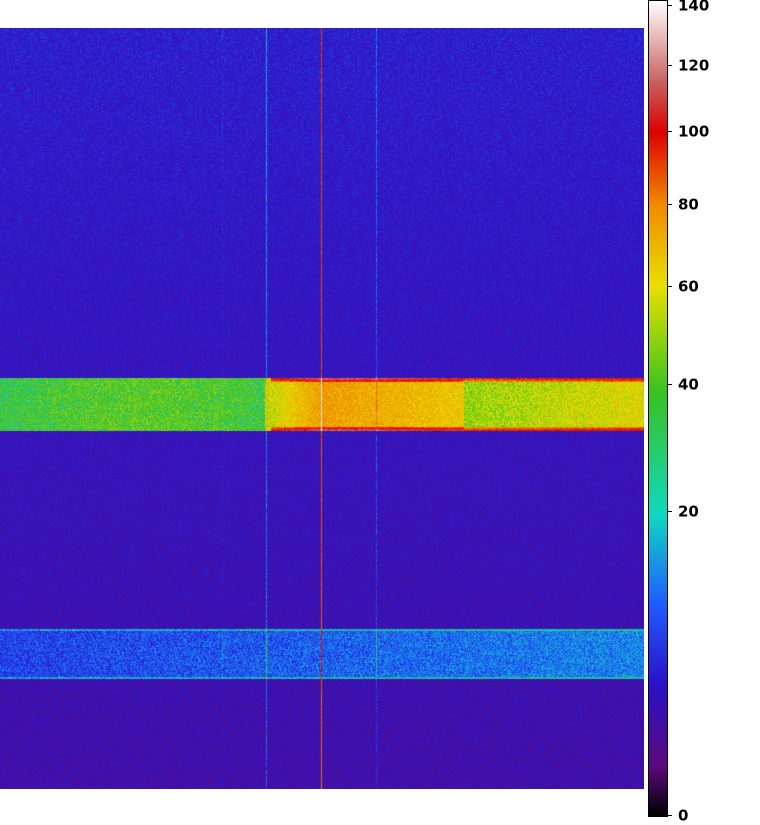  What do you see at coordinates (694, 65) in the screenshot?
I see `colorbar-tick-label: 120` at bounding box center [694, 65].